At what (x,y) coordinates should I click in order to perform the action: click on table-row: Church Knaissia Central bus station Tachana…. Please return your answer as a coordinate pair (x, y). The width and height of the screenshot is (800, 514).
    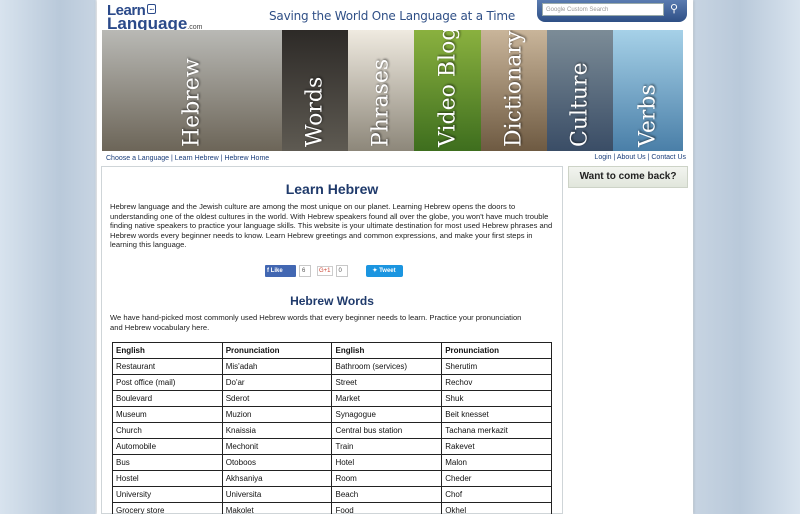
    Looking at the image, I should click on (332, 430).